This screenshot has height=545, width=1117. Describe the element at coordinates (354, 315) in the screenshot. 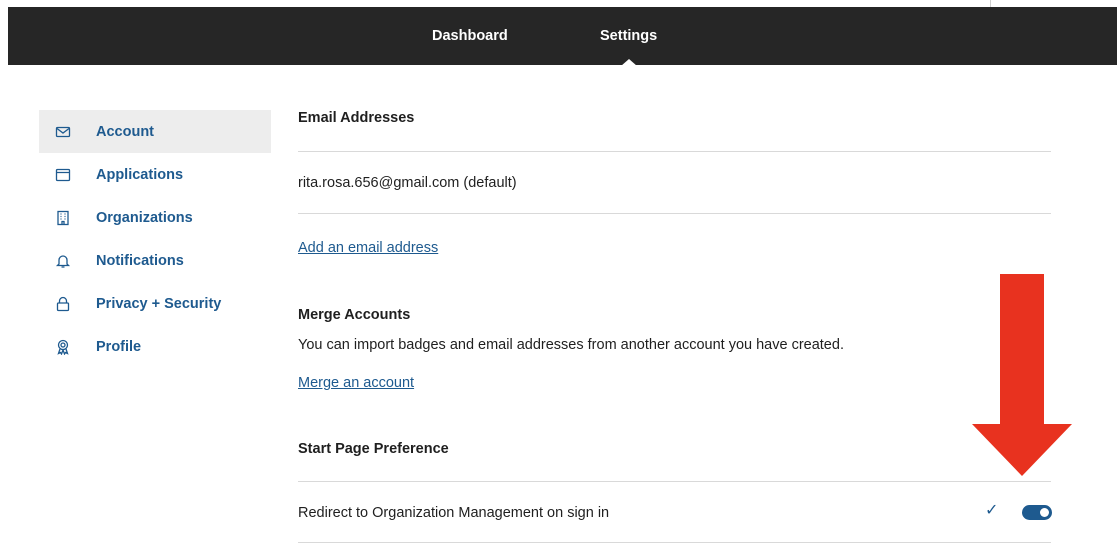

I see `merge-accounts-heading: Merge Accounts` at that location.